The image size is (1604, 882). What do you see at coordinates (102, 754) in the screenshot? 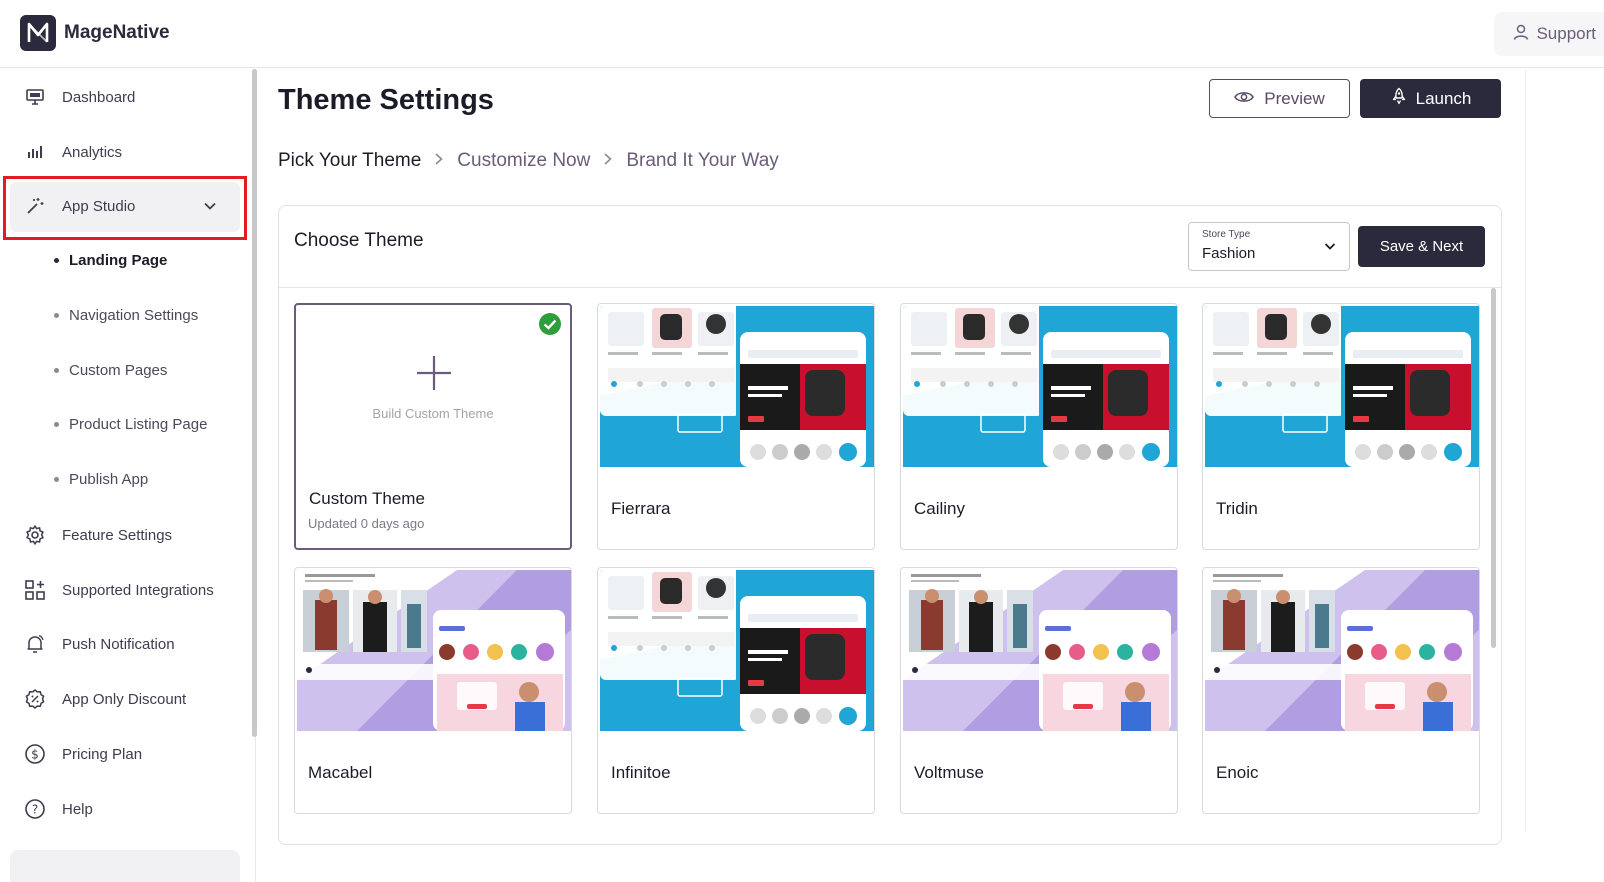
I see `sidebar-item-label: Pricing Plan` at bounding box center [102, 754].